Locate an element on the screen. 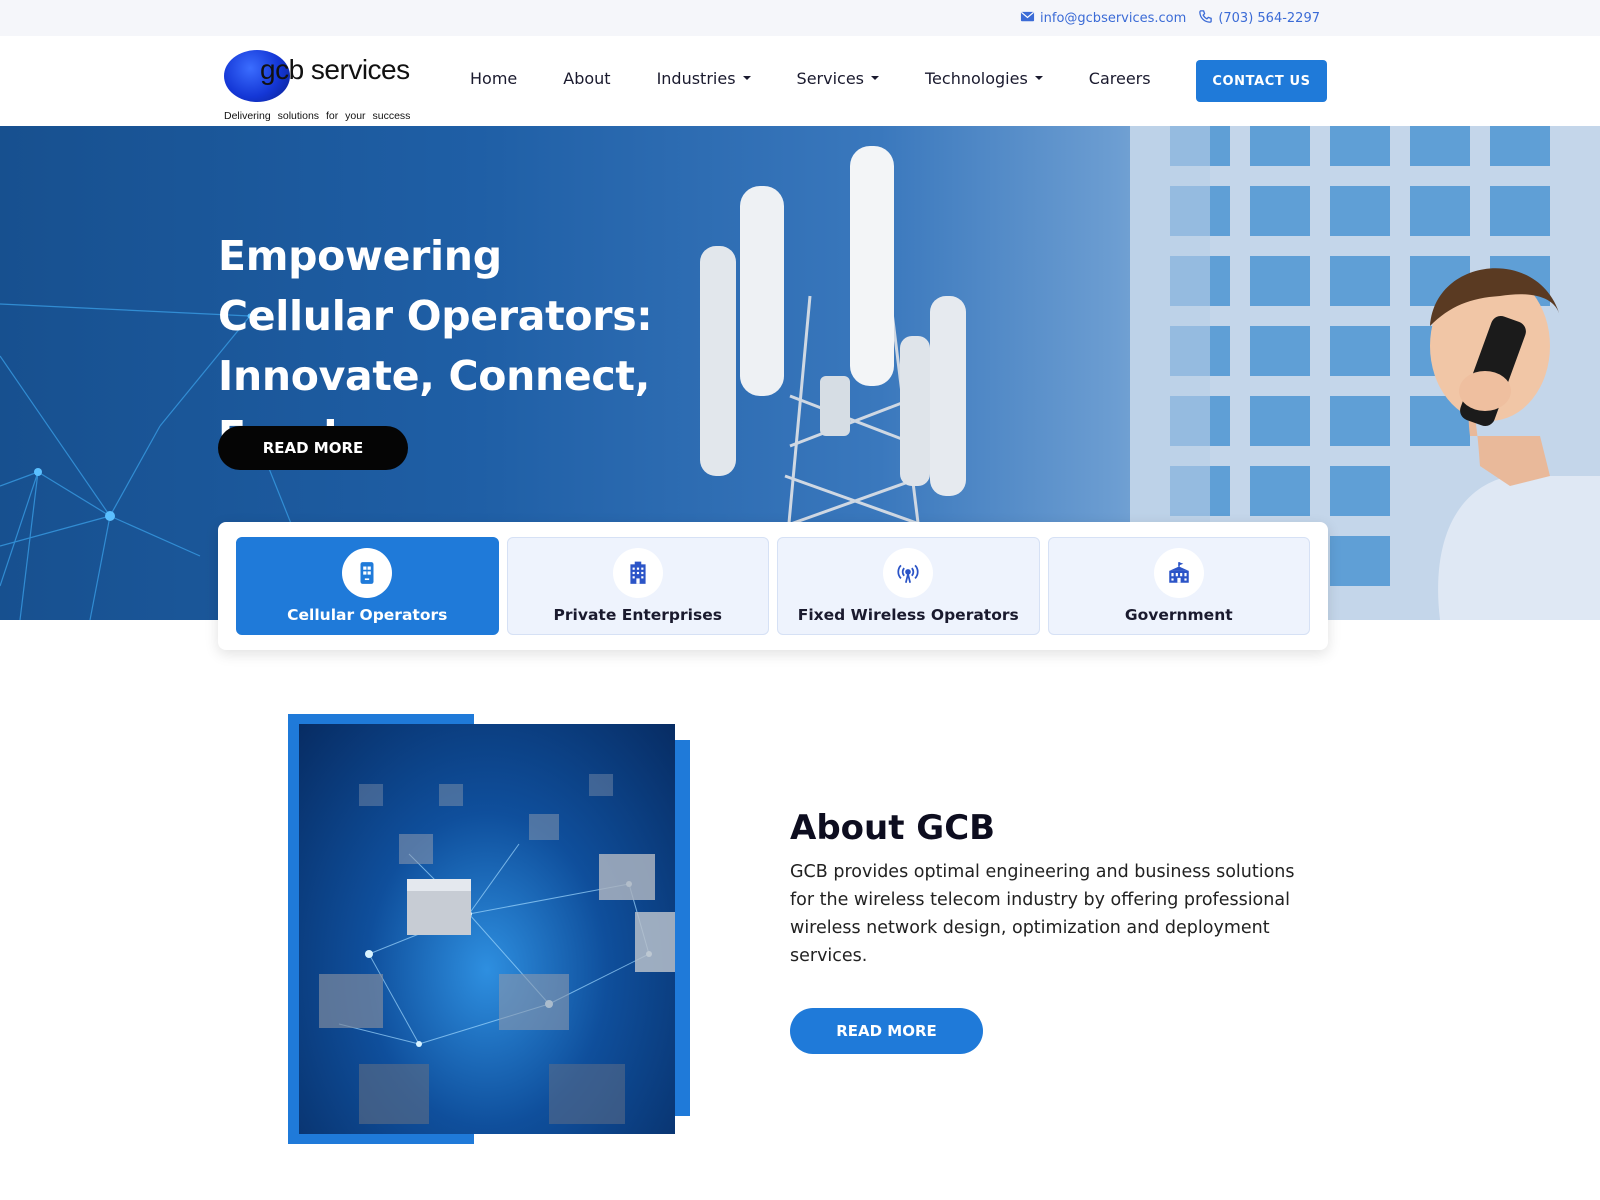 This screenshot has height=1200, width=1600. logo-text: gcb services is located at coordinates (335, 69).